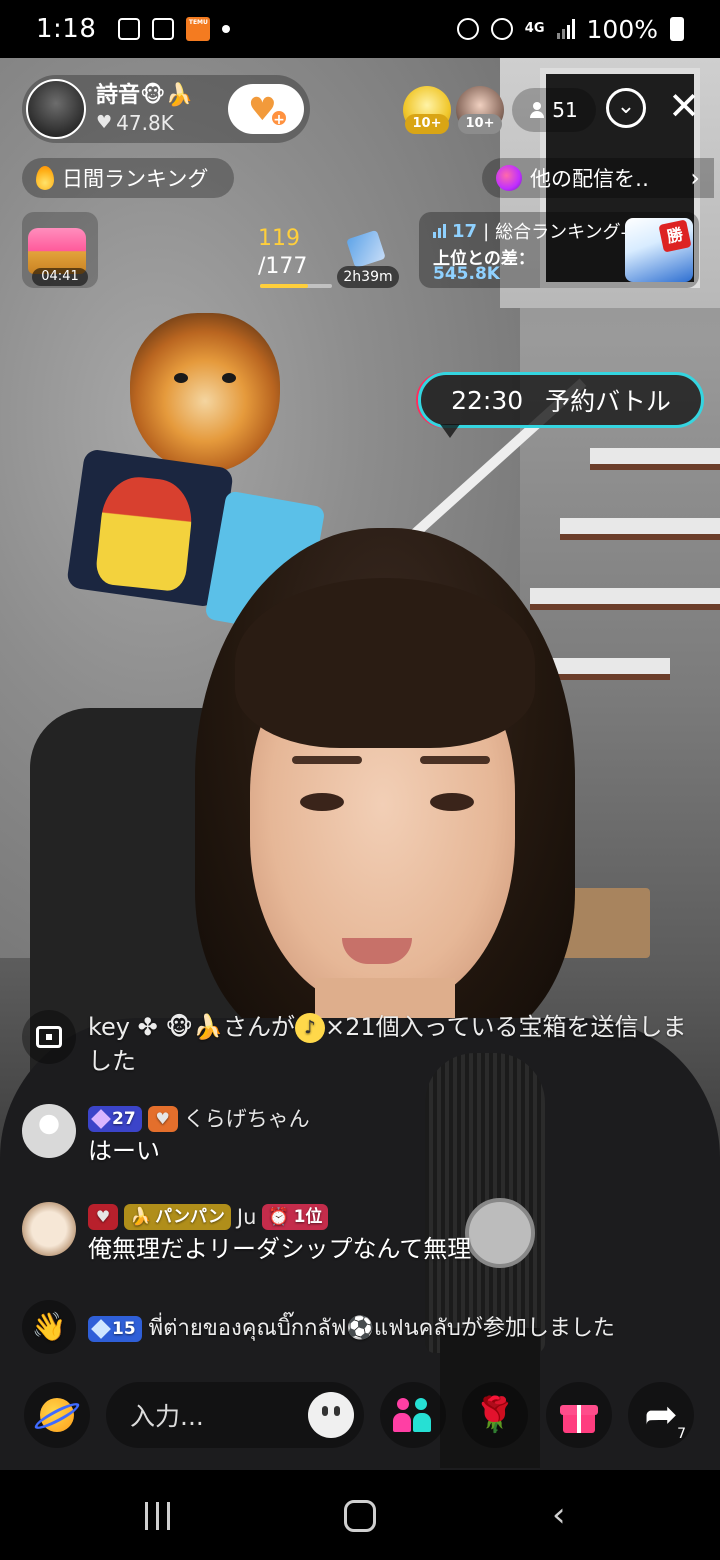 The height and width of the screenshot is (1560, 720). I want to click on level-number: 27, so click(124, 1119).